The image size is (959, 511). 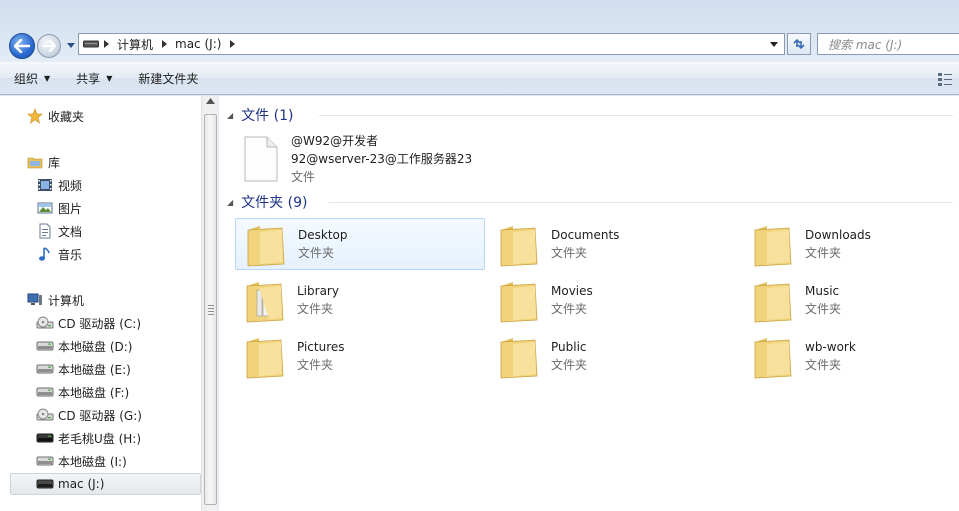 I want to click on nav-favorites-label: 收藏夹, so click(x=66, y=116).